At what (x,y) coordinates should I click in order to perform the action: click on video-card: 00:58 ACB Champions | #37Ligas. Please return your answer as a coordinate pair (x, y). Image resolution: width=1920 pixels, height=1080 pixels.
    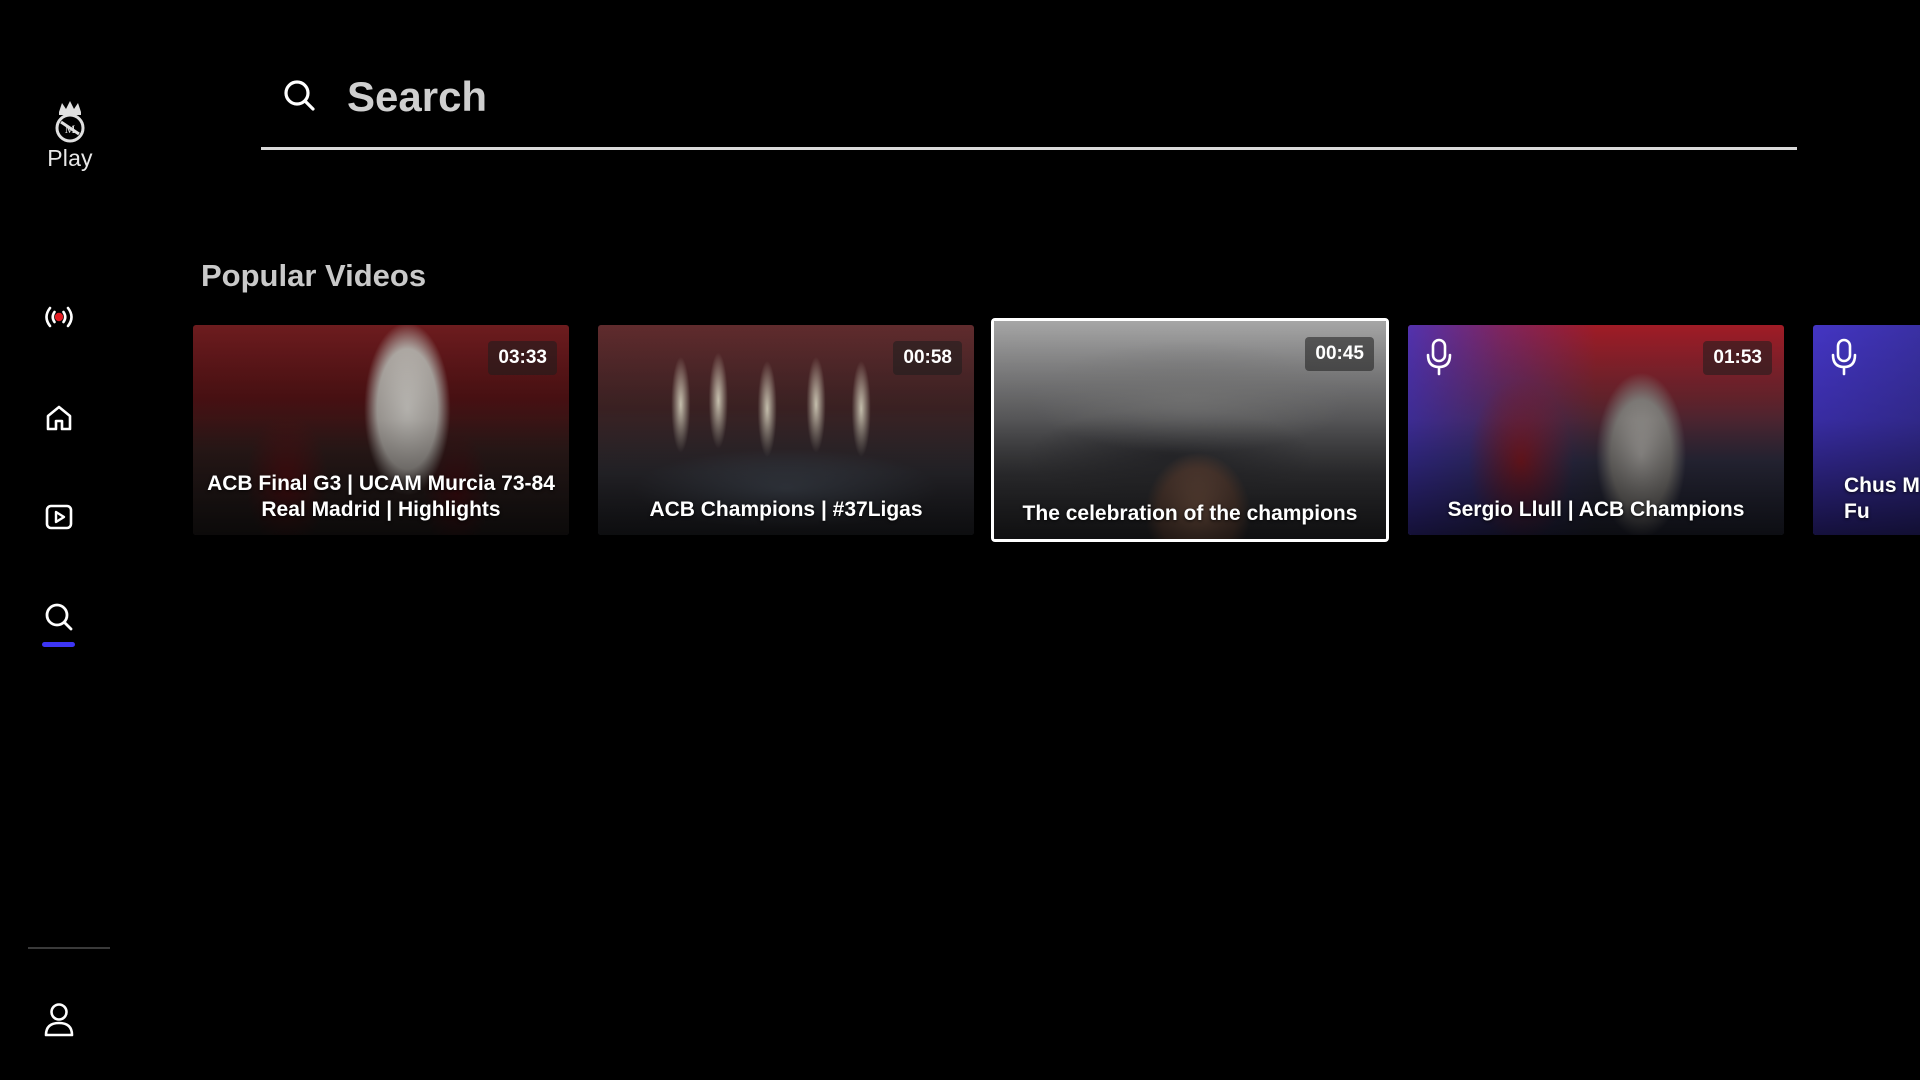
    Looking at the image, I should click on (786, 430).